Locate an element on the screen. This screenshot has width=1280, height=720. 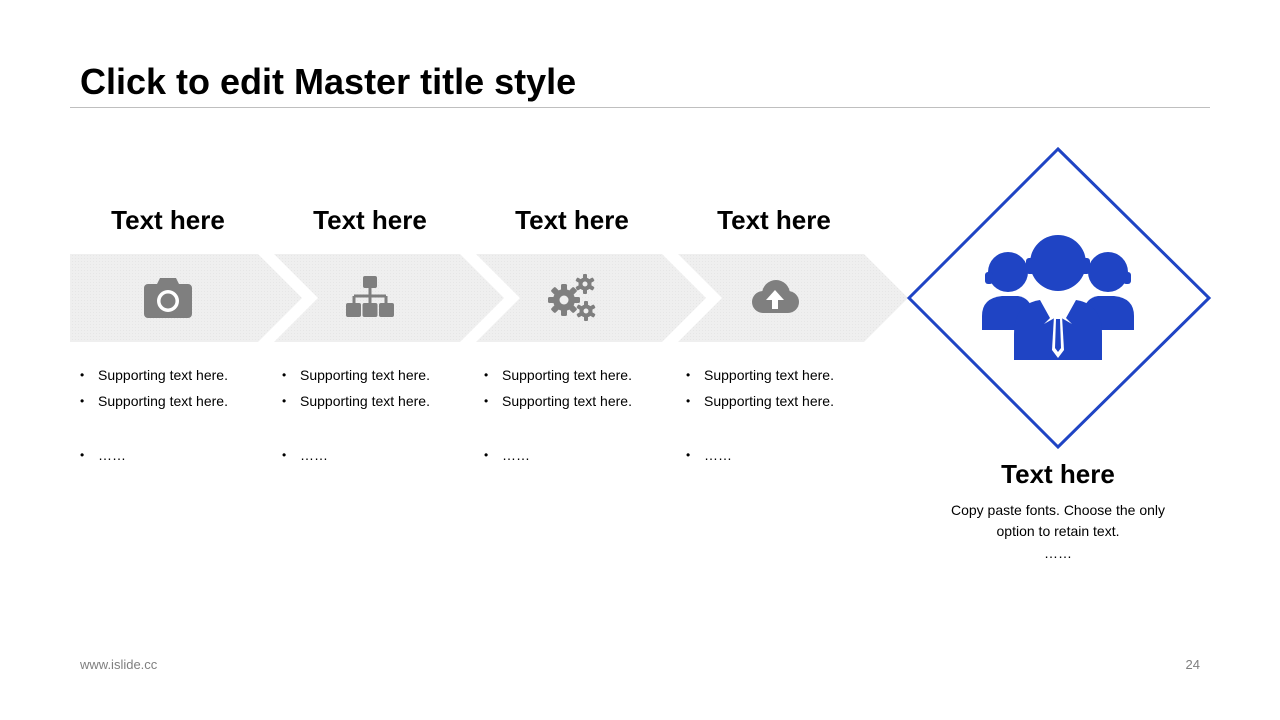
feature-heading: Text here is located at coordinates (1058, 474).